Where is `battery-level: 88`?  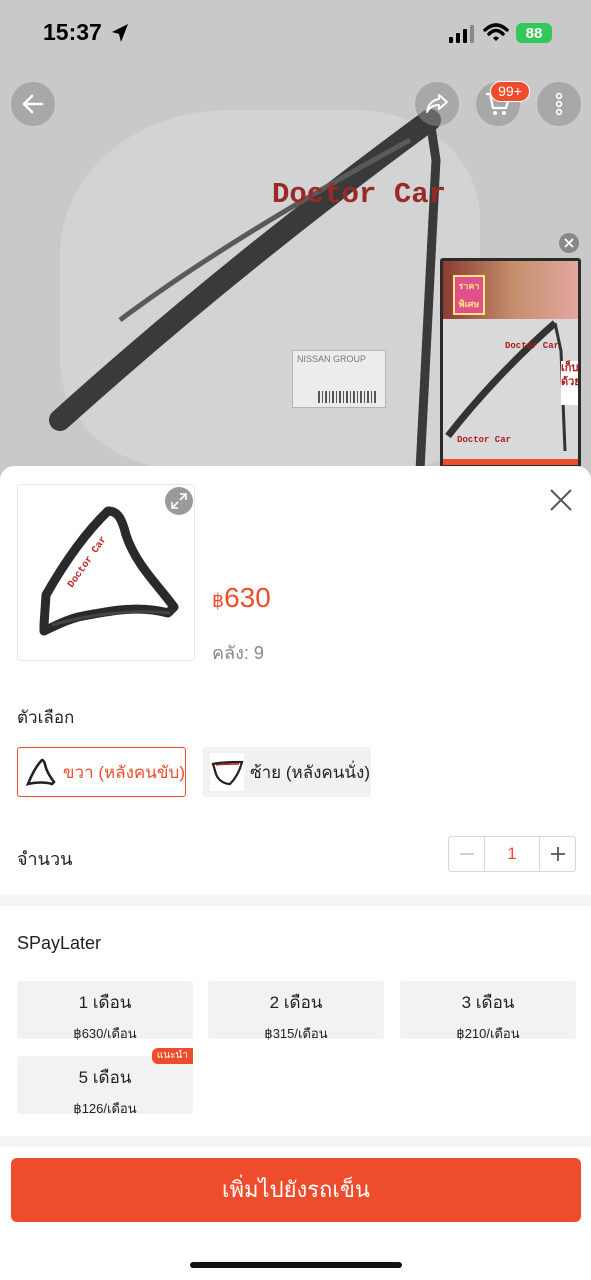 battery-level: 88 is located at coordinates (534, 33).